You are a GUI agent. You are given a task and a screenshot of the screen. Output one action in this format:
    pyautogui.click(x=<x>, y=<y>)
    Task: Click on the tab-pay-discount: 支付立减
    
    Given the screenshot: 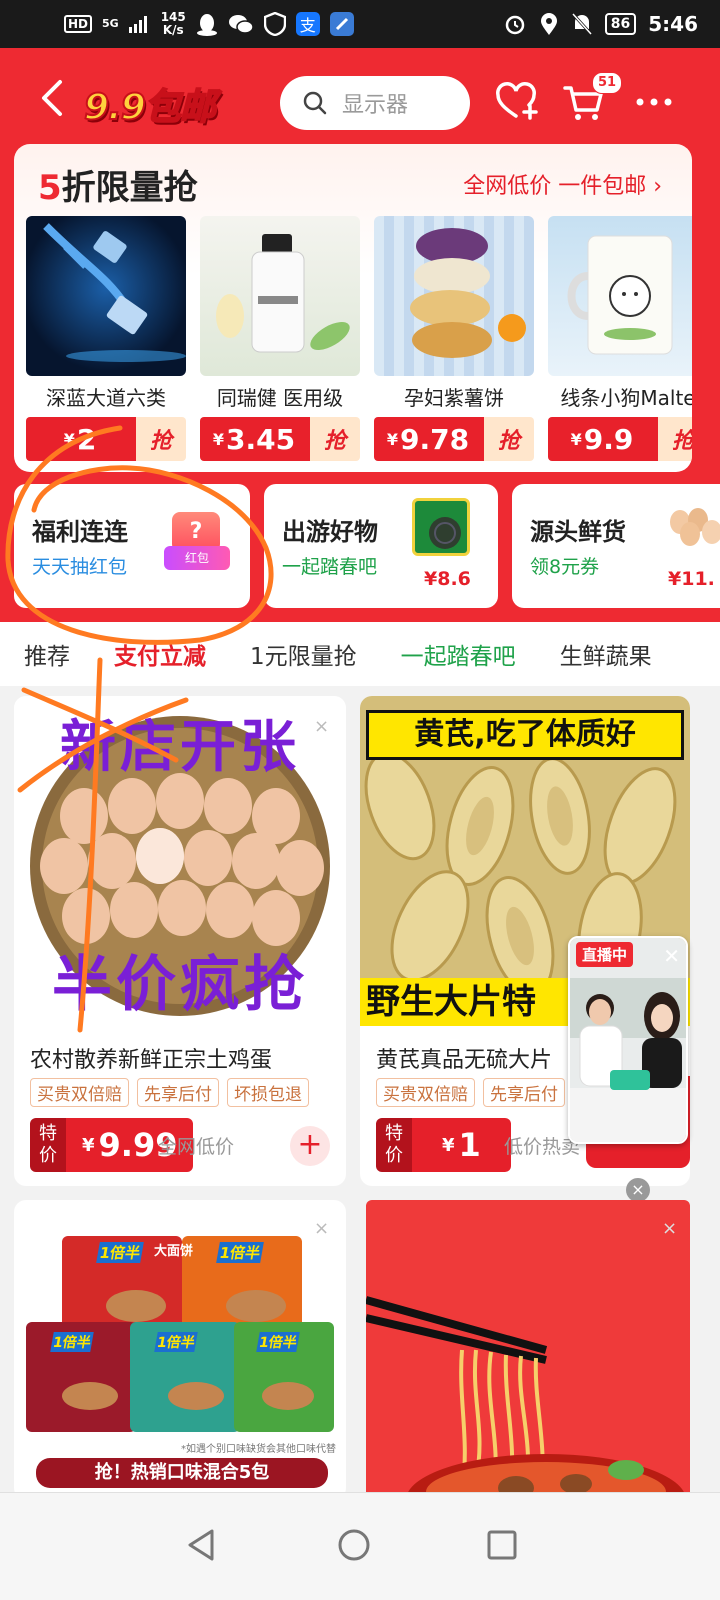 What is the action you would take?
    pyautogui.click(x=160, y=654)
    